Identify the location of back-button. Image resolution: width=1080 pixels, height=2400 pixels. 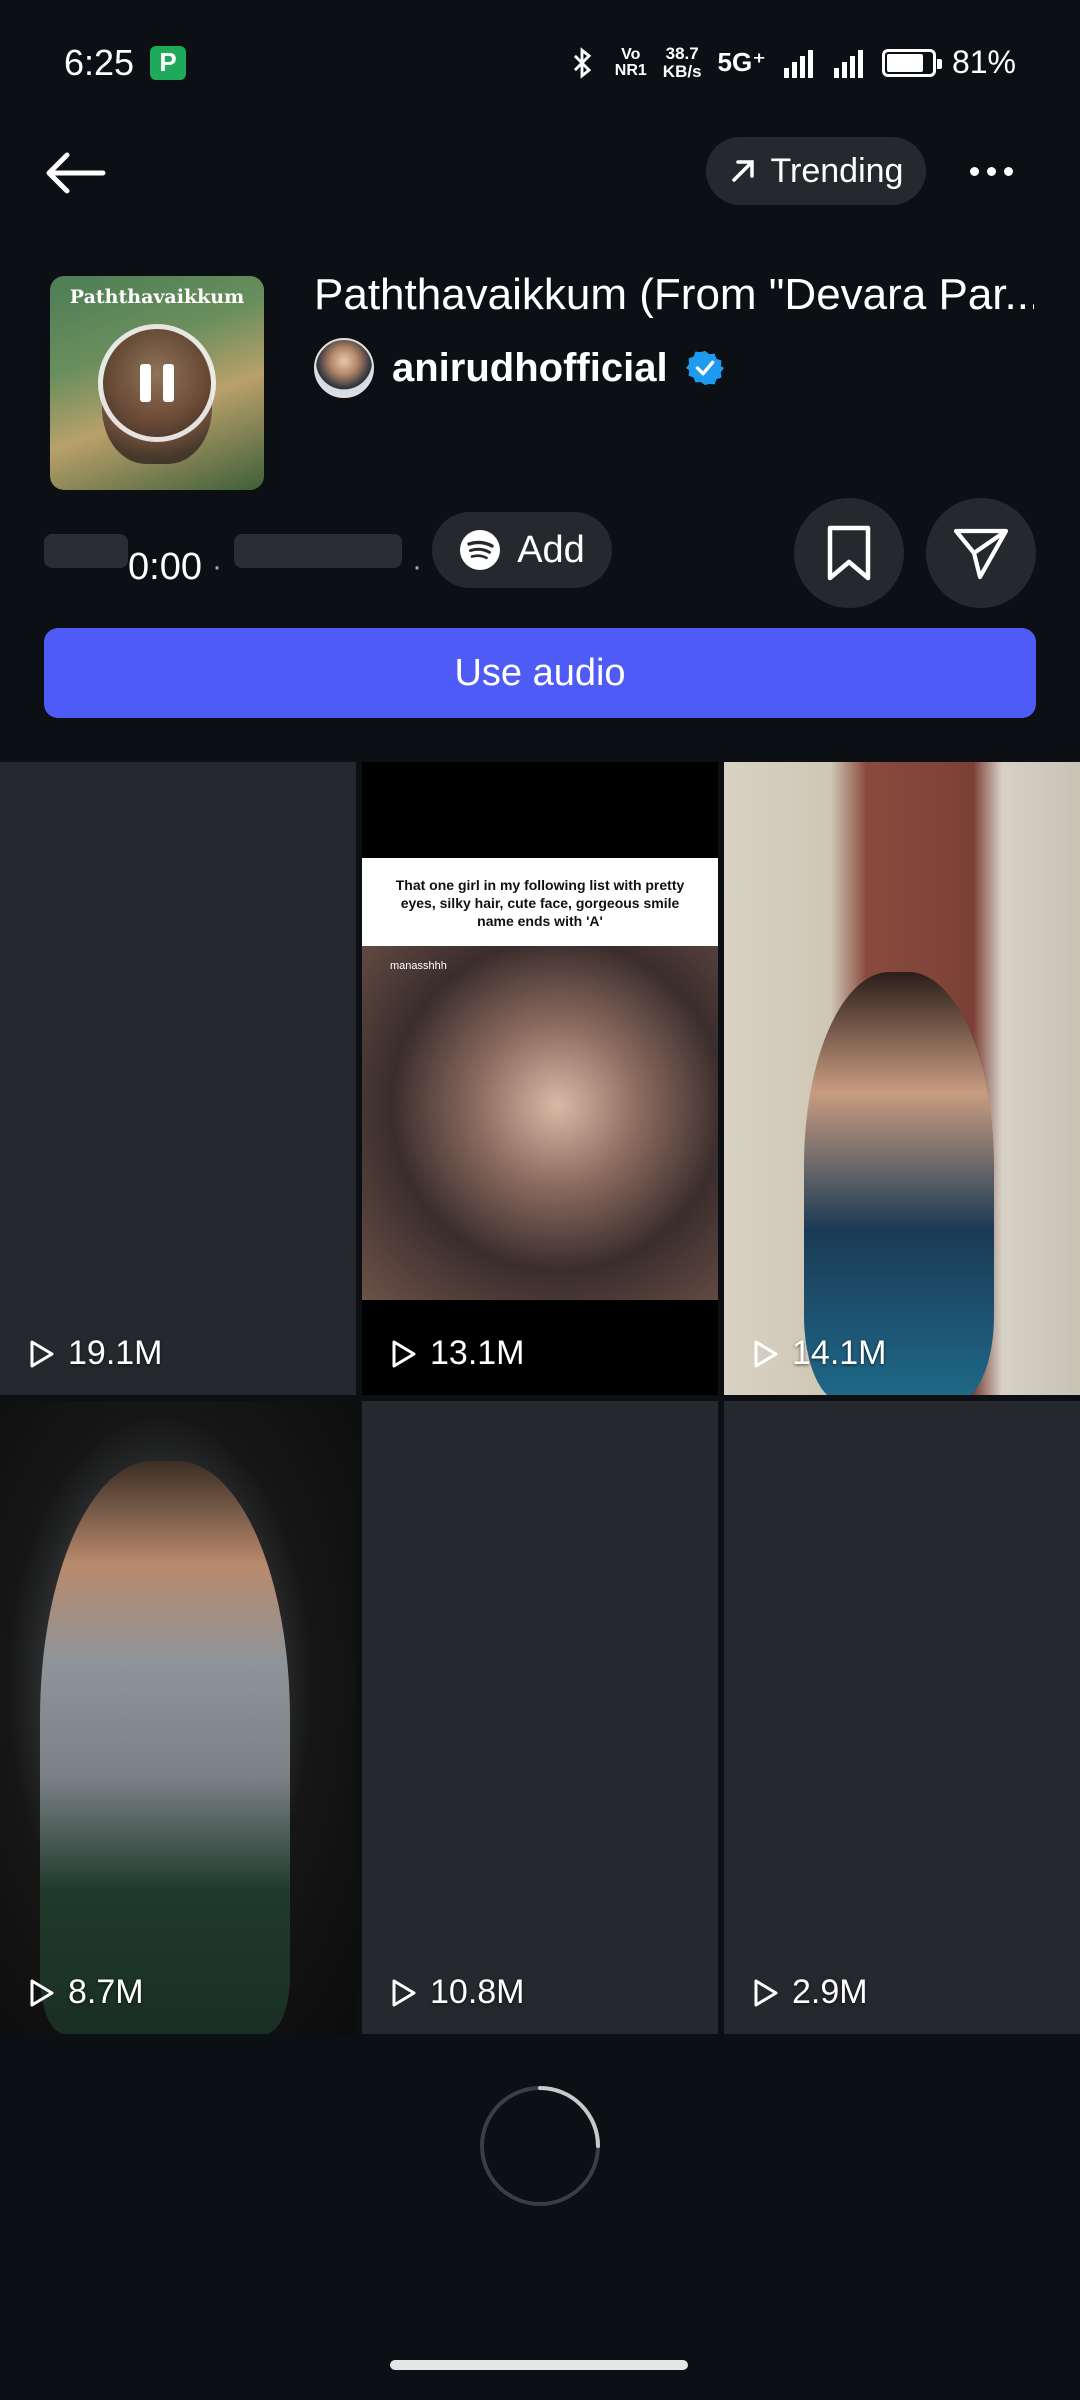
(75, 173).